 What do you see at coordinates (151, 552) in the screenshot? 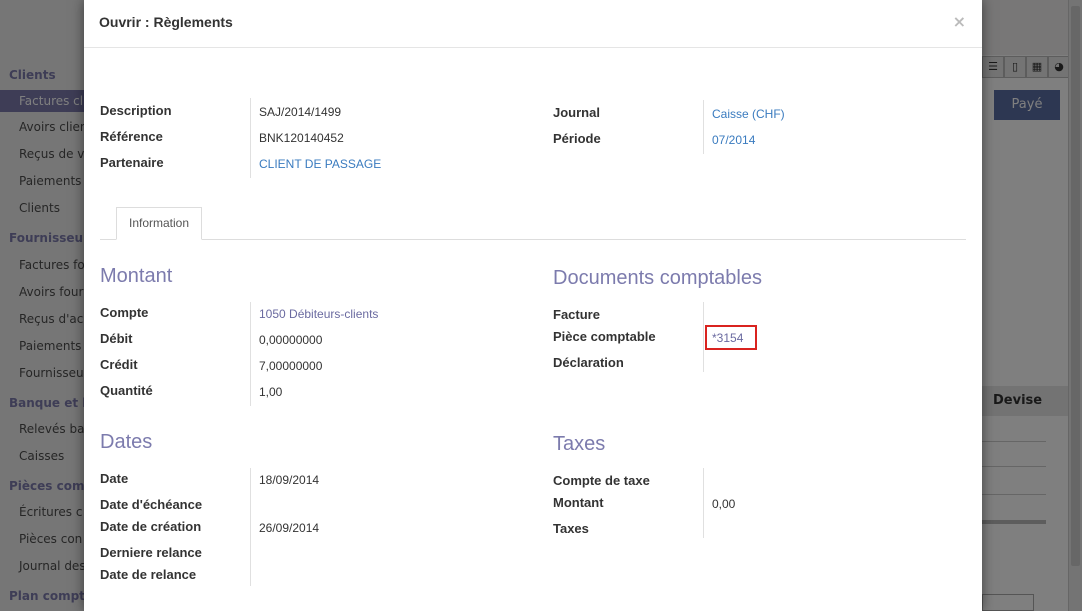
I see `derniere-relance-label: Derniere relance` at bounding box center [151, 552].